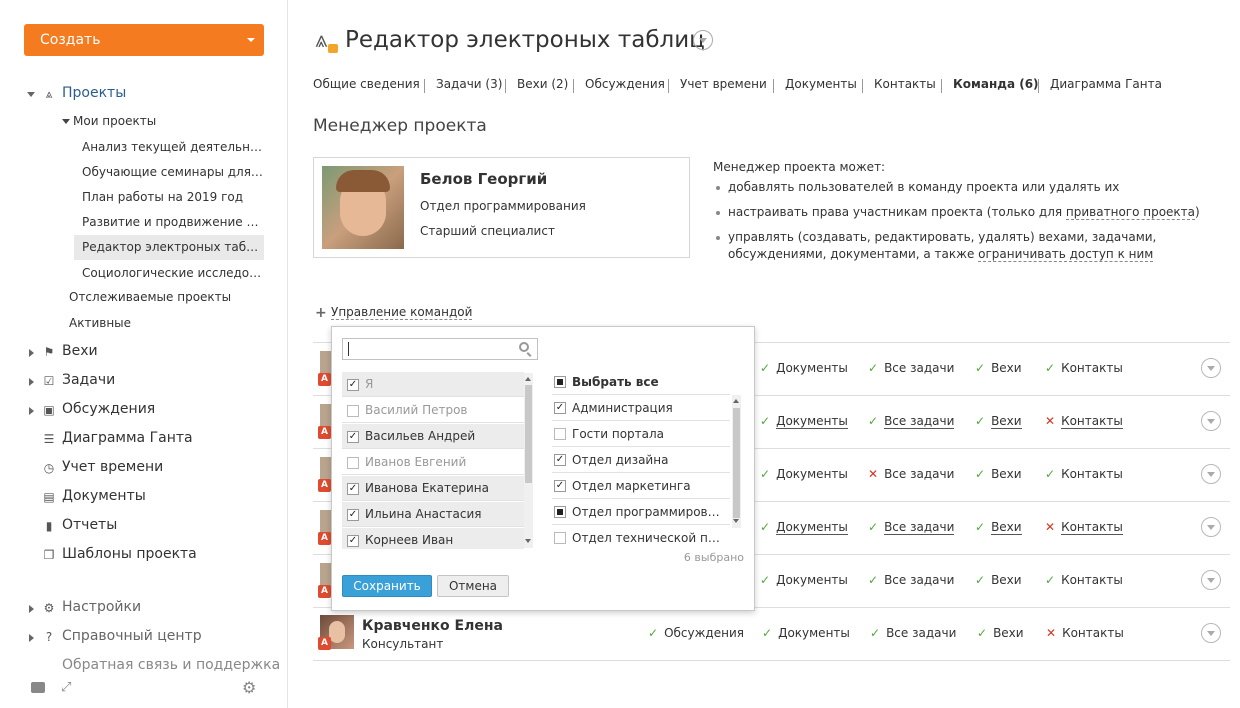 Image resolution: width=1240 pixels, height=708 pixels. What do you see at coordinates (473, 586) in the screenshot?
I see `cancel-button: Отмена` at bounding box center [473, 586].